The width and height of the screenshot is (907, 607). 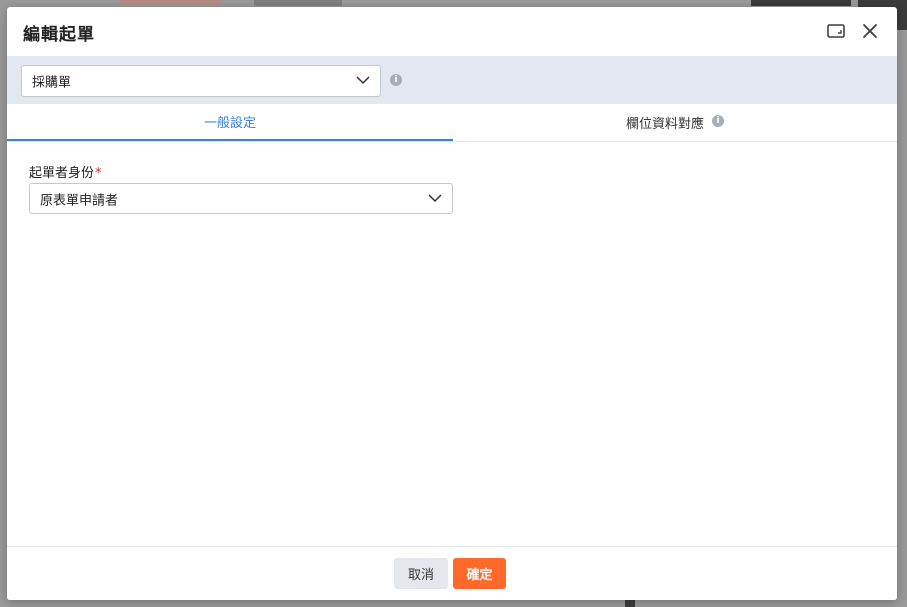 I want to click on source-form-select: 採購單, so click(x=201, y=81).